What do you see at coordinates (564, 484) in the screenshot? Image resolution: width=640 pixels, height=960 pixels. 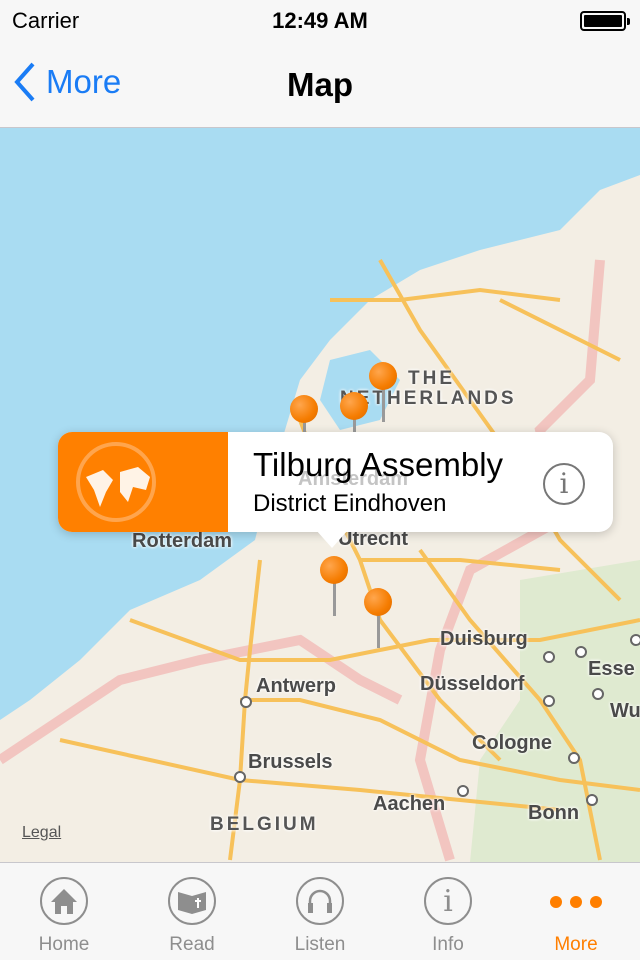 I see `info-button: i` at bounding box center [564, 484].